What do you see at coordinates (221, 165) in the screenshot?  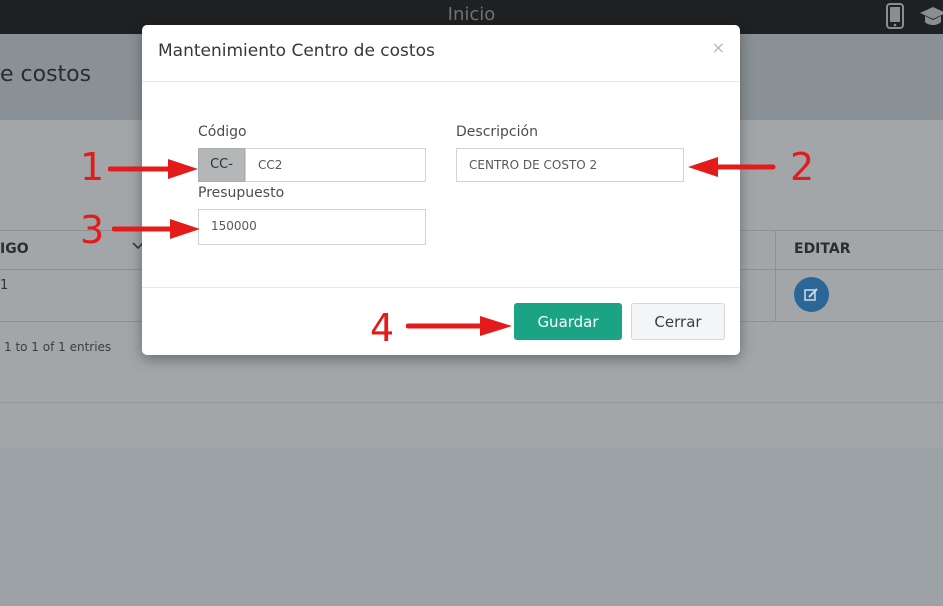 I see `codigo-prefix: CC-` at bounding box center [221, 165].